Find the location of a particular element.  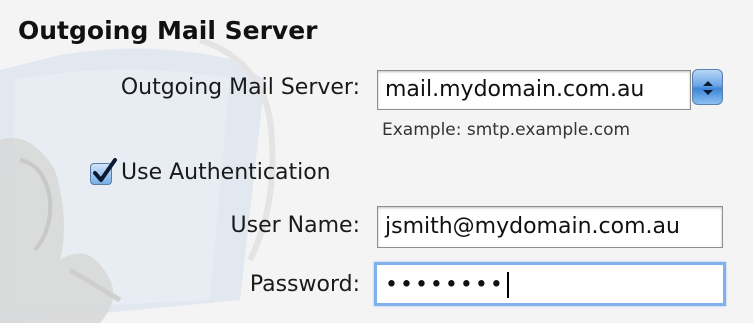

password-label: Password: is located at coordinates (304, 284).